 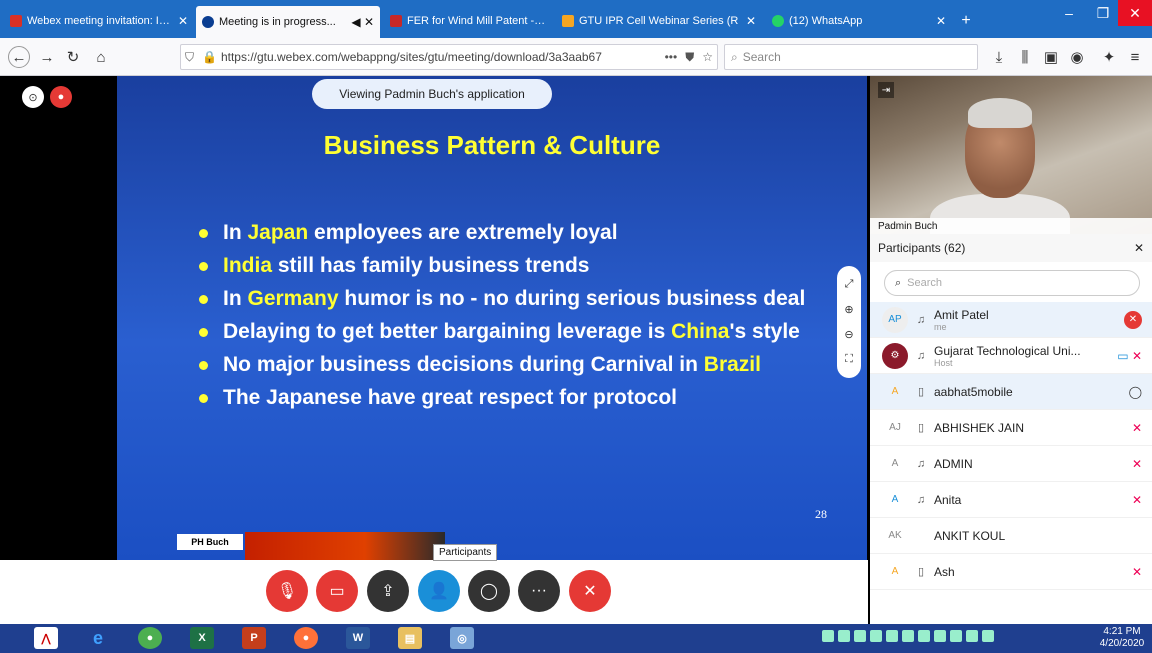 What do you see at coordinates (1132, 356) in the screenshot?
I see `video-mic-icons: ▭ ✕` at bounding box center [1132, 356].